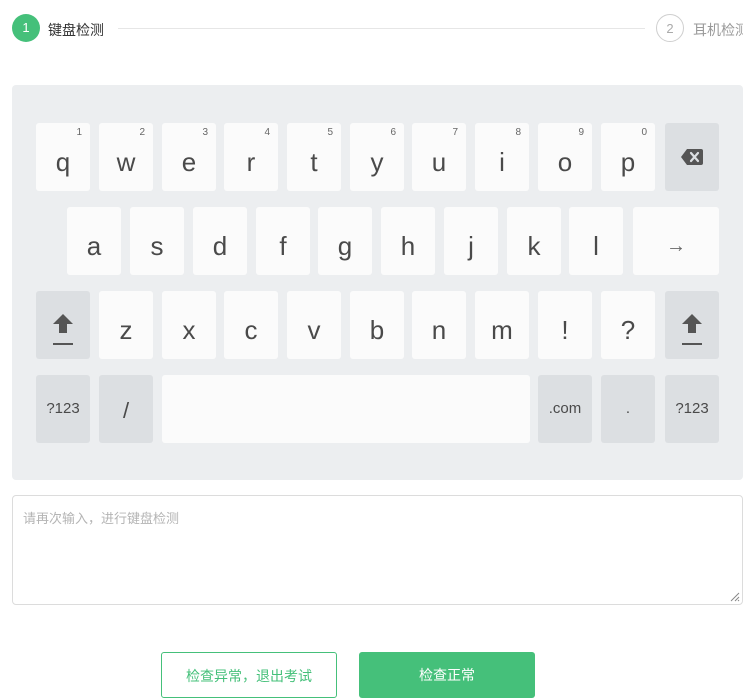  What do you see at coordinates (94, 246) in the screenshot?
I see `key-label: a` at bounding box center [94, 246].